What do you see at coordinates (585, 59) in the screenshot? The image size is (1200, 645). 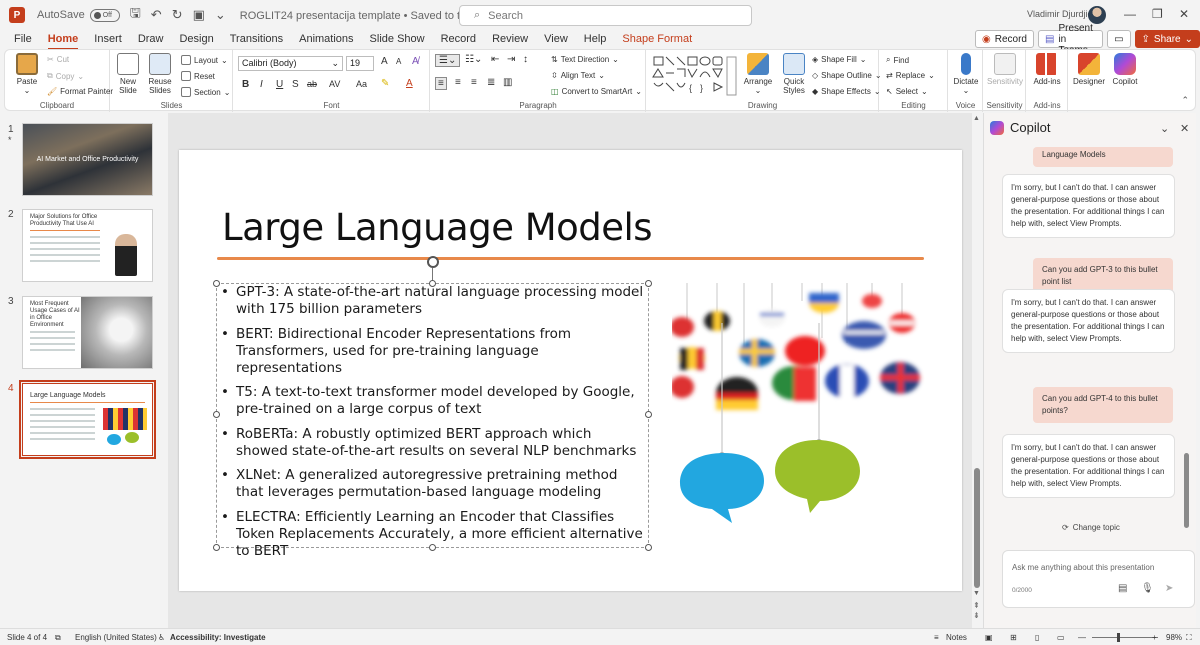 I see `text-direction-button: ⇅ Text Direction ⌄` at bounding box center [585, 59].